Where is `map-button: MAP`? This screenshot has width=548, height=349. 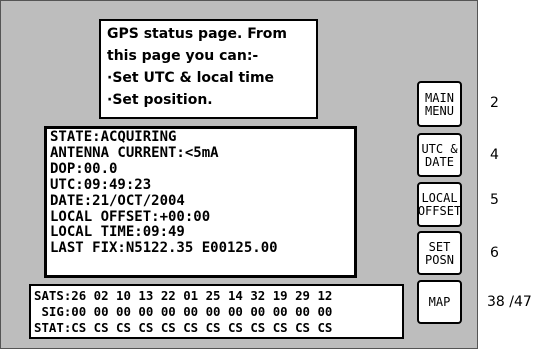
map-button: MAP is located at coordinates (439, 302).